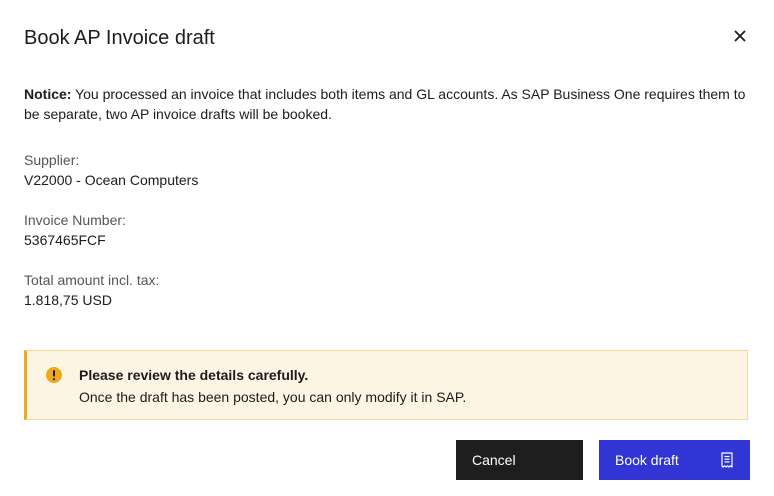  Describe the element at coordinates (111, 170) in the screenshot. I see `supplier-field: Supplier: V22000 - Ocean Computers` at that location.